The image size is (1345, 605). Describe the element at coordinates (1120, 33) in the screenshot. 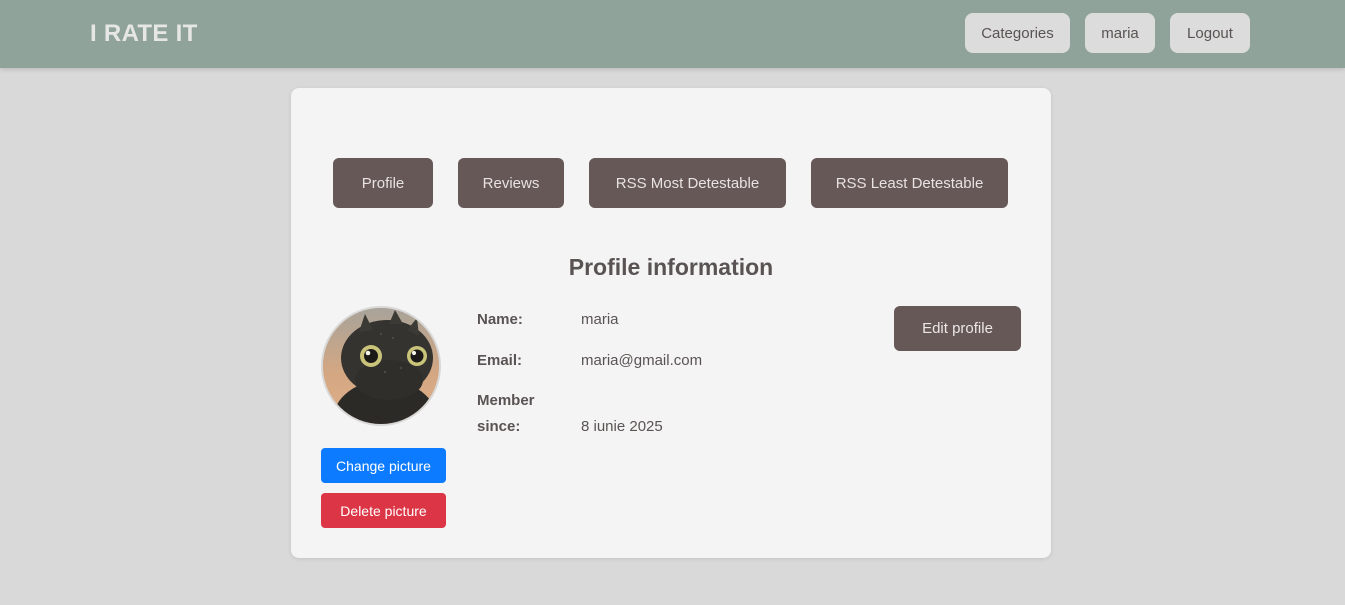

I see `user-button: maria` at that location.